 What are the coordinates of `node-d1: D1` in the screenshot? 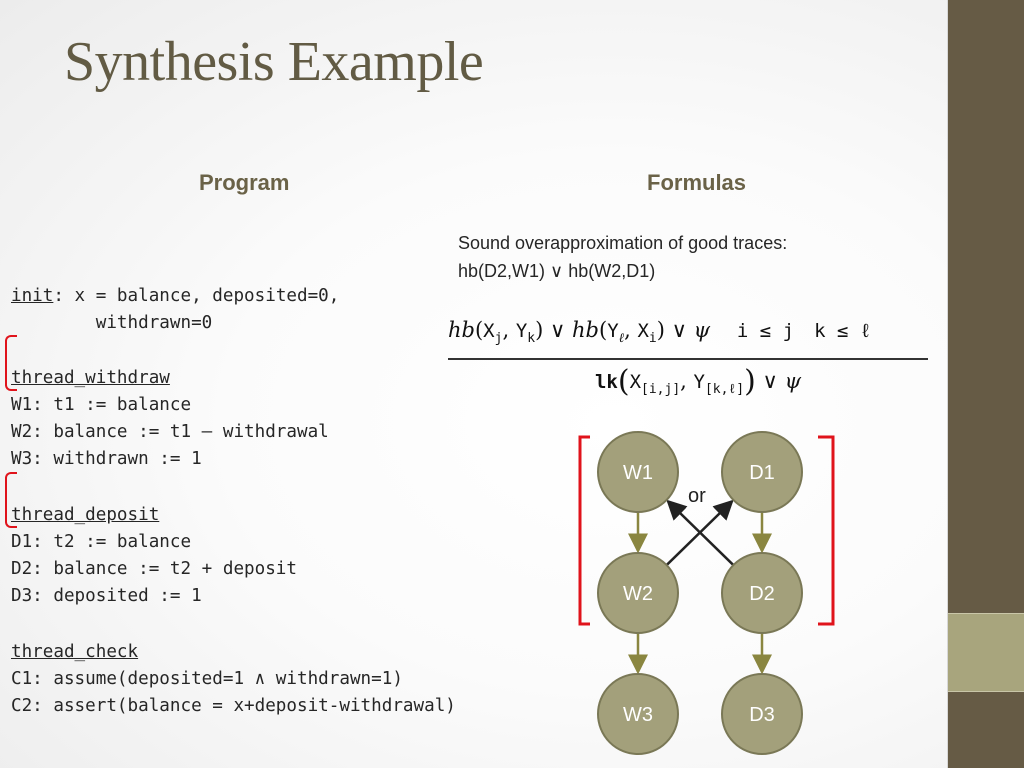 It's located at (762, 472).